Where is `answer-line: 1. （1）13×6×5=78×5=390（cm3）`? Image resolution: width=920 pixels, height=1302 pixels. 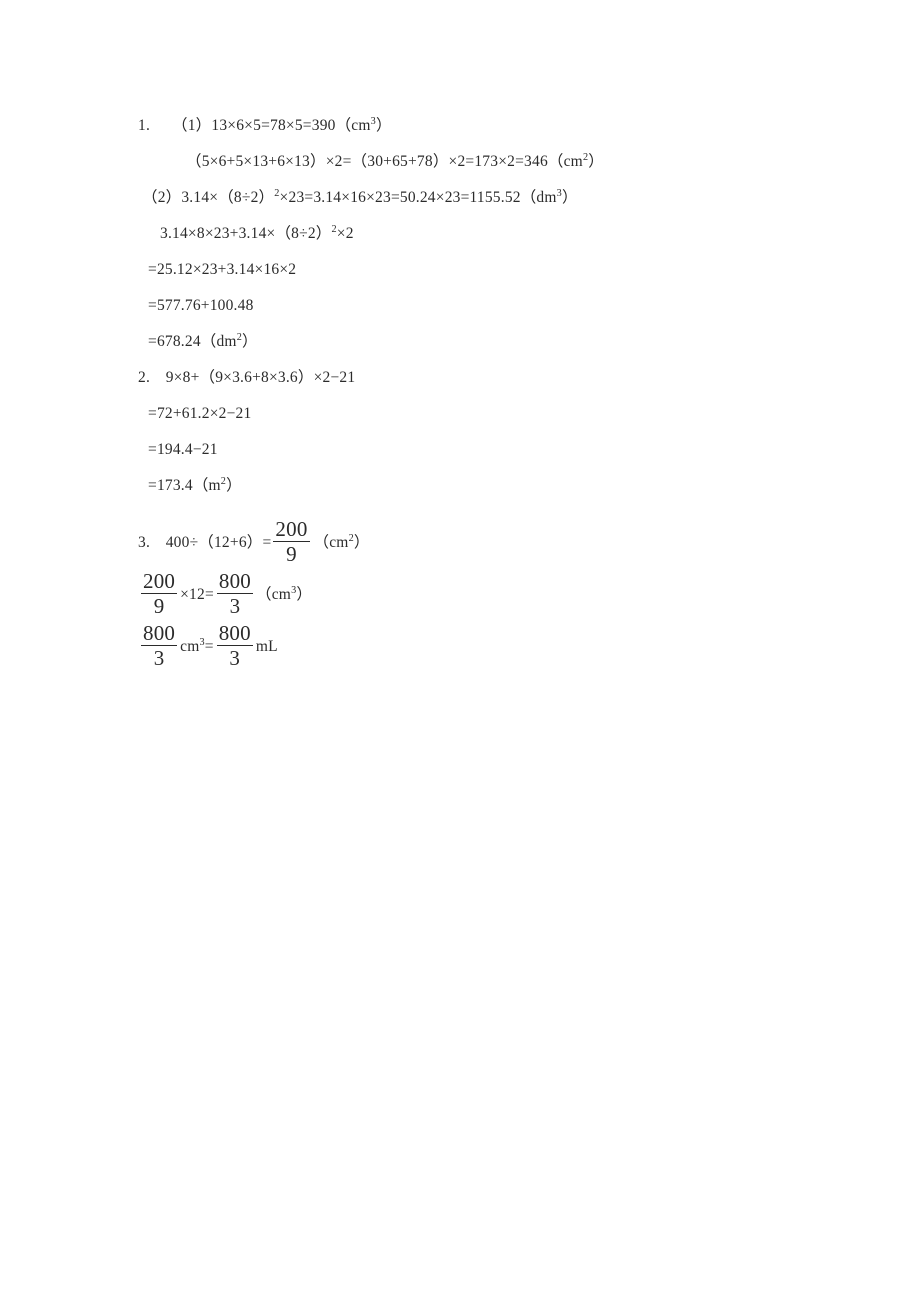
answer-line: 1. （1）13×6×5=78×5=390（cm3） is located at coordinates (488, 126).